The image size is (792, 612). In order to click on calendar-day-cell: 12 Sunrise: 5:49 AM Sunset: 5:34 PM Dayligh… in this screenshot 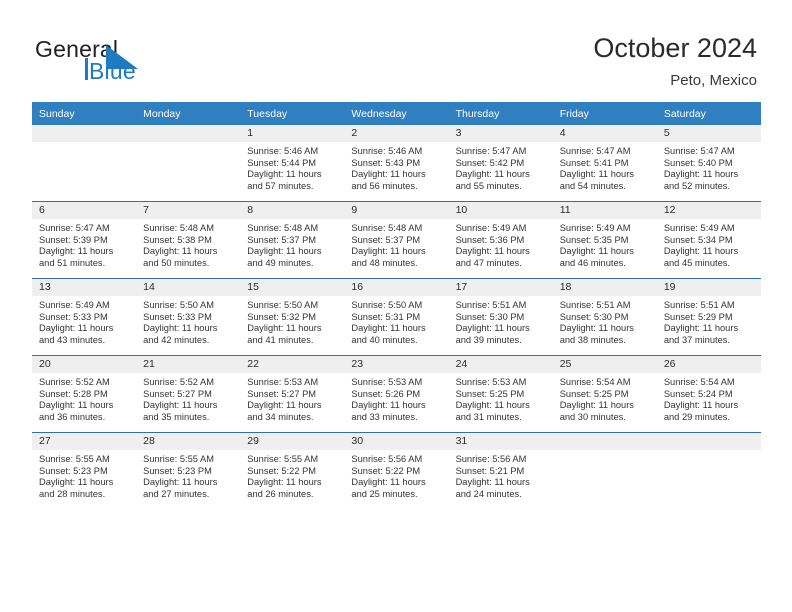, I will do `click(708, 240)`.